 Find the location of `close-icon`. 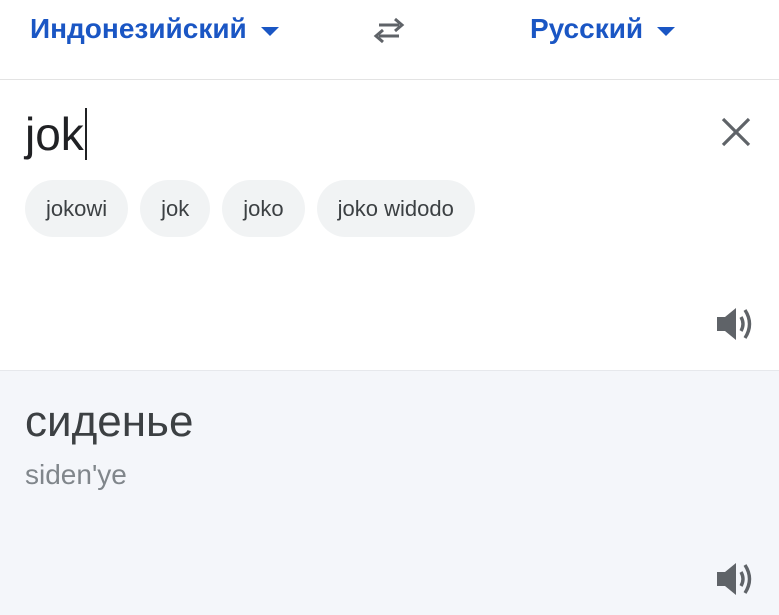

close-icon is located at coordinates (736, 132).